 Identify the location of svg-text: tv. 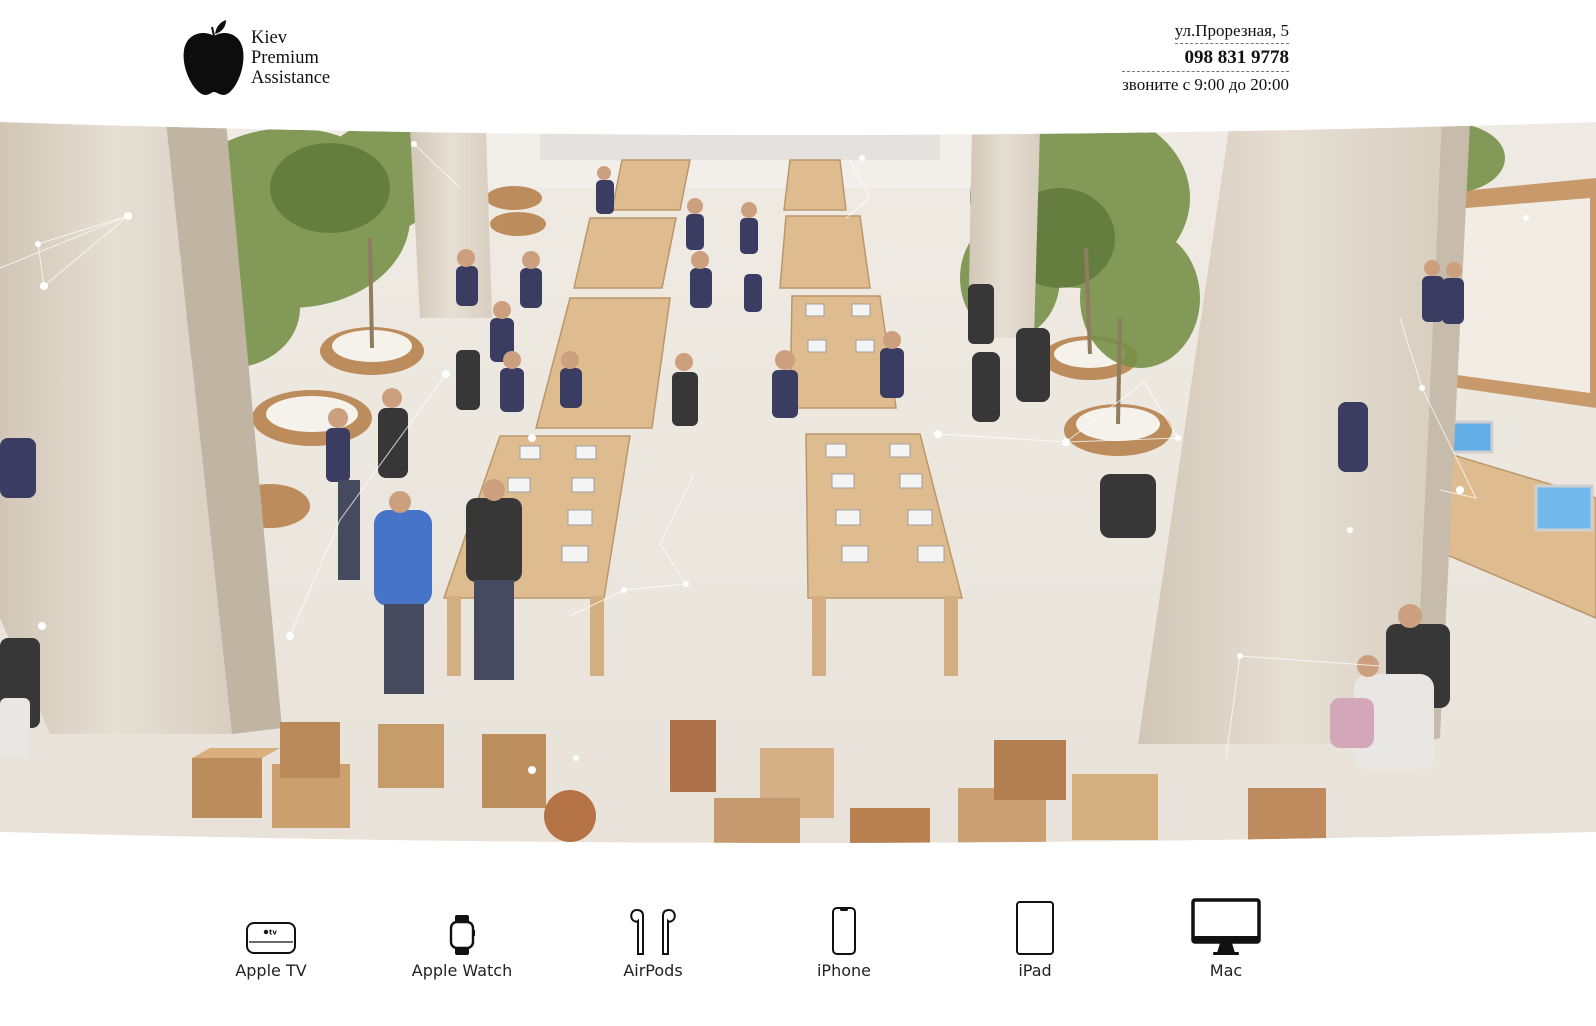
(273, 933).